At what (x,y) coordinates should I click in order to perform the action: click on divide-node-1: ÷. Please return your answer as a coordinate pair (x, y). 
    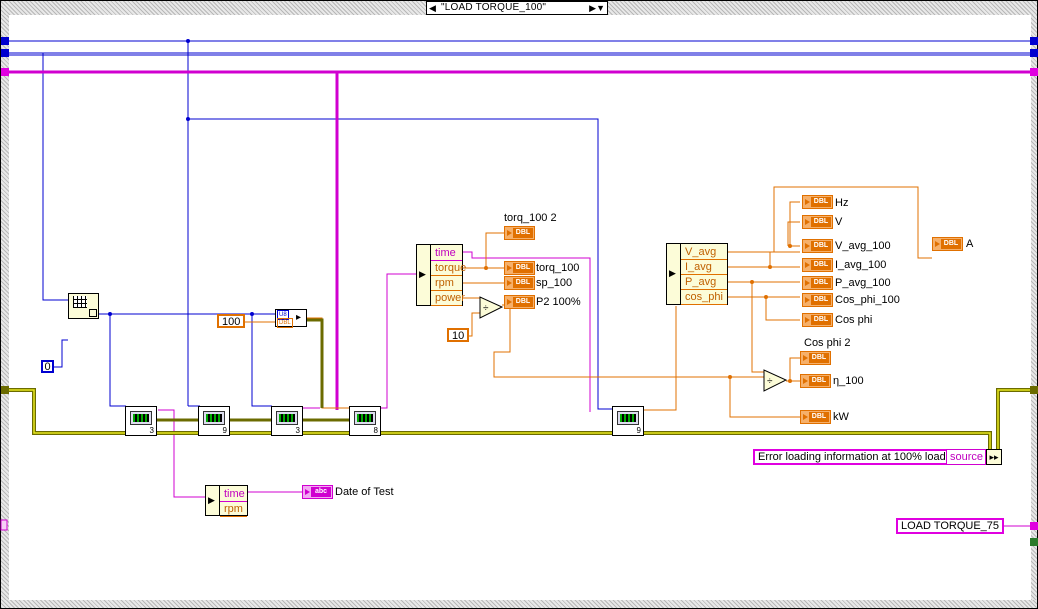
    Looking at the image, I should click on (491, 307).